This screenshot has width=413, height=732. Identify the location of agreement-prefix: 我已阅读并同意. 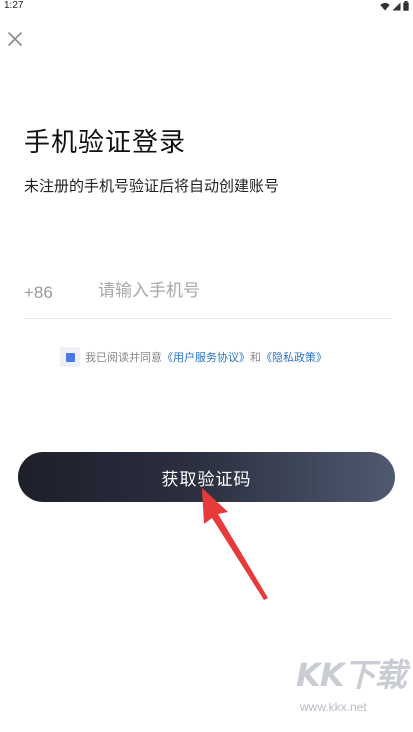
(123, 357).